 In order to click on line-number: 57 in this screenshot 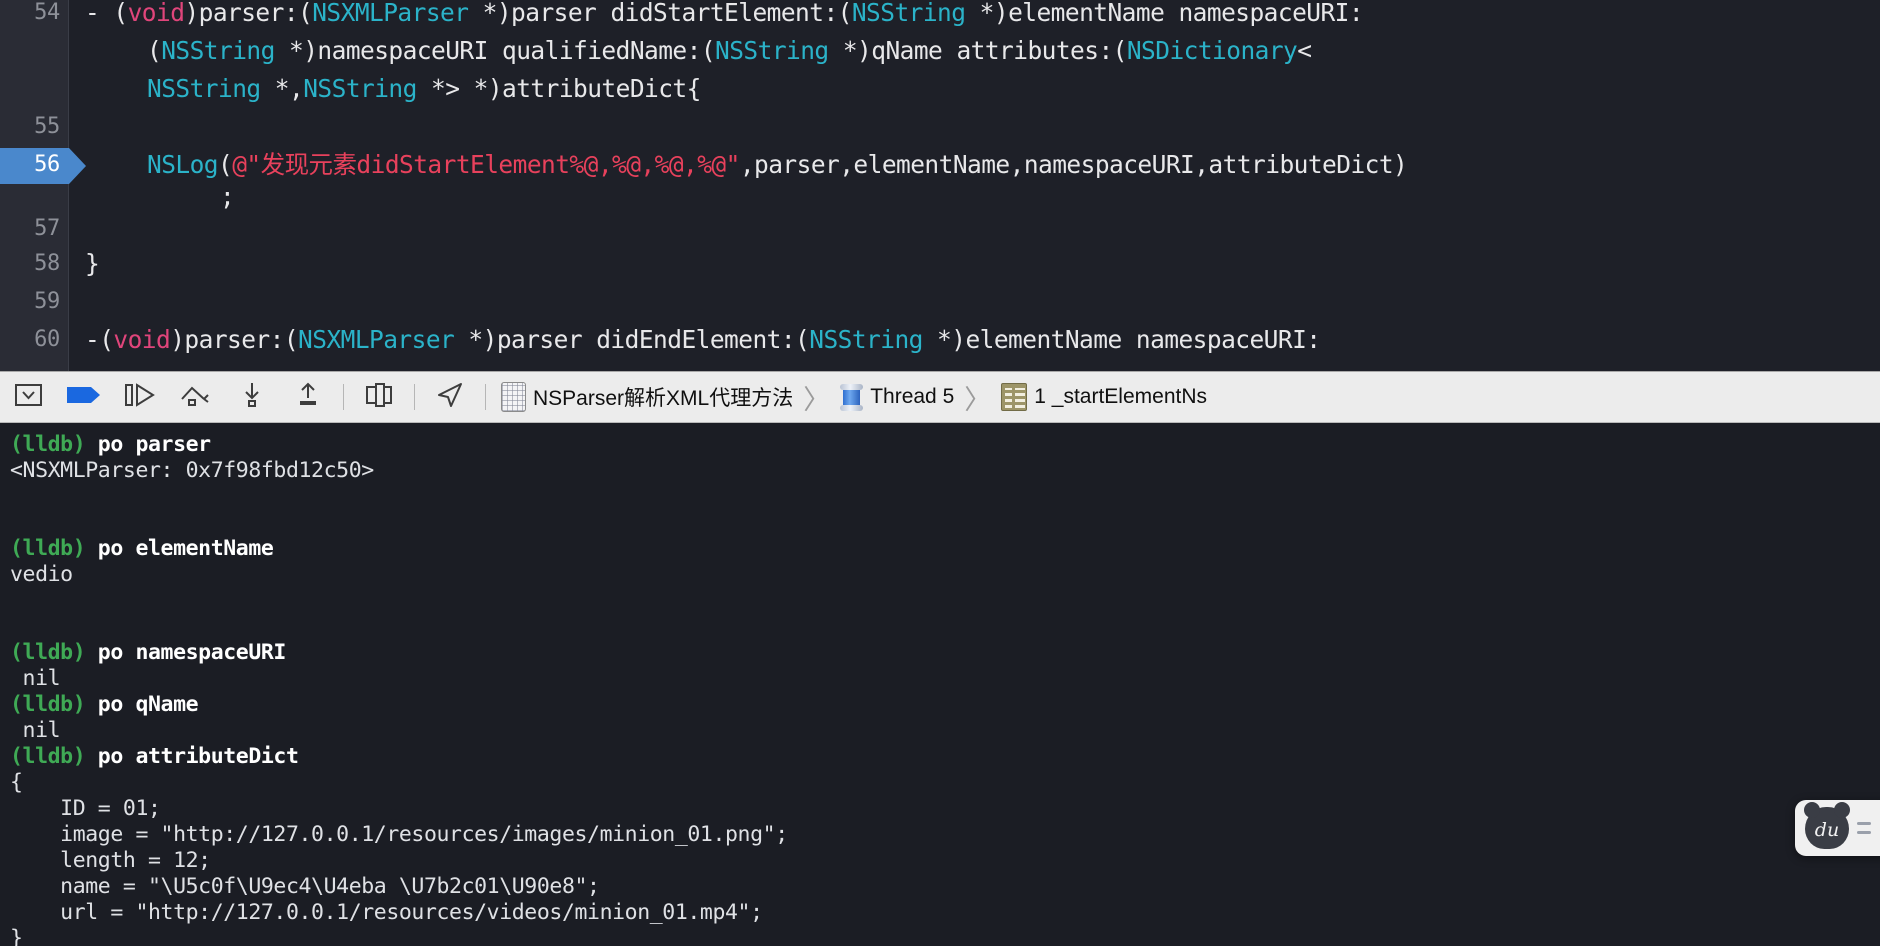, I will do `click(30, 229)`.